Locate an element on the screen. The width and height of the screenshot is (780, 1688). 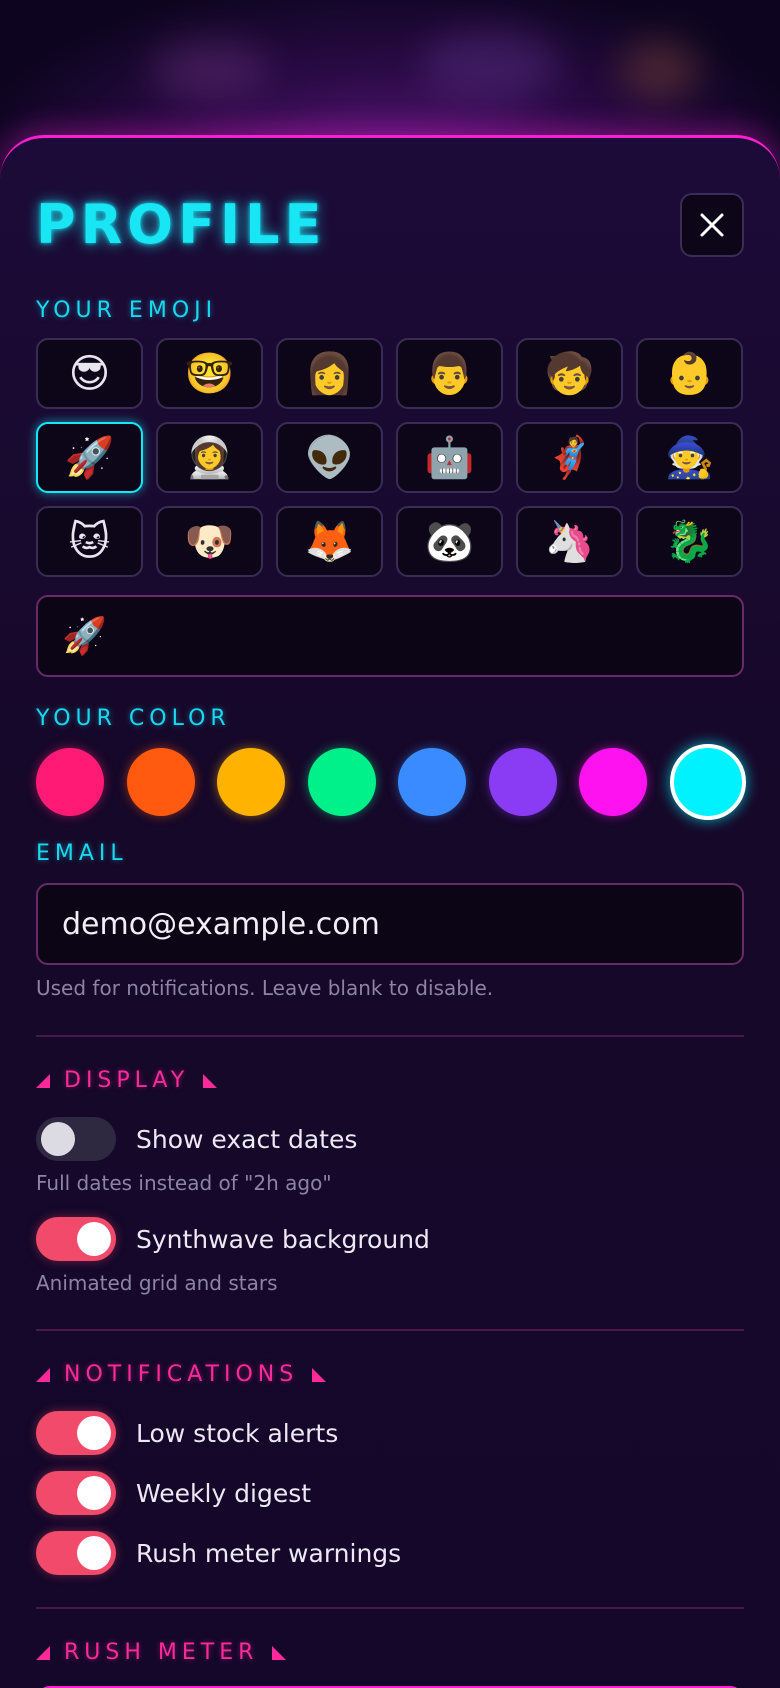
rush-meter-section-label: RUSH METER is located at coordinates (161, 1652).